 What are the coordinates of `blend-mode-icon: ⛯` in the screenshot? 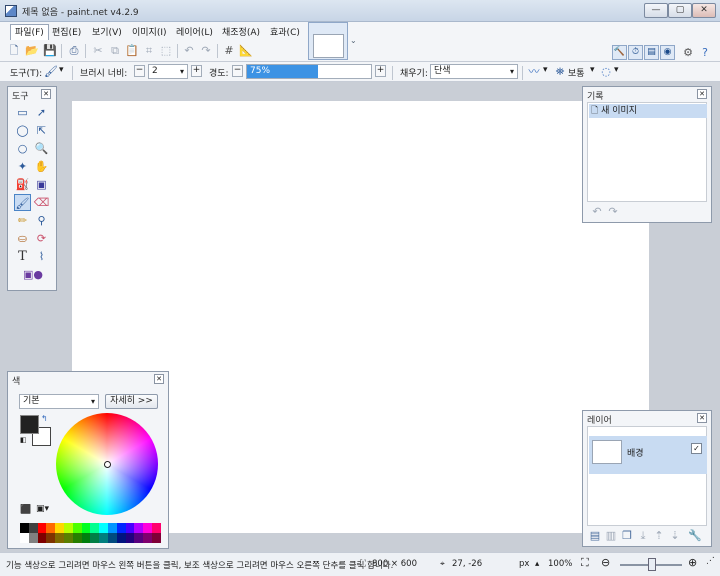 It's located at (560, 72).